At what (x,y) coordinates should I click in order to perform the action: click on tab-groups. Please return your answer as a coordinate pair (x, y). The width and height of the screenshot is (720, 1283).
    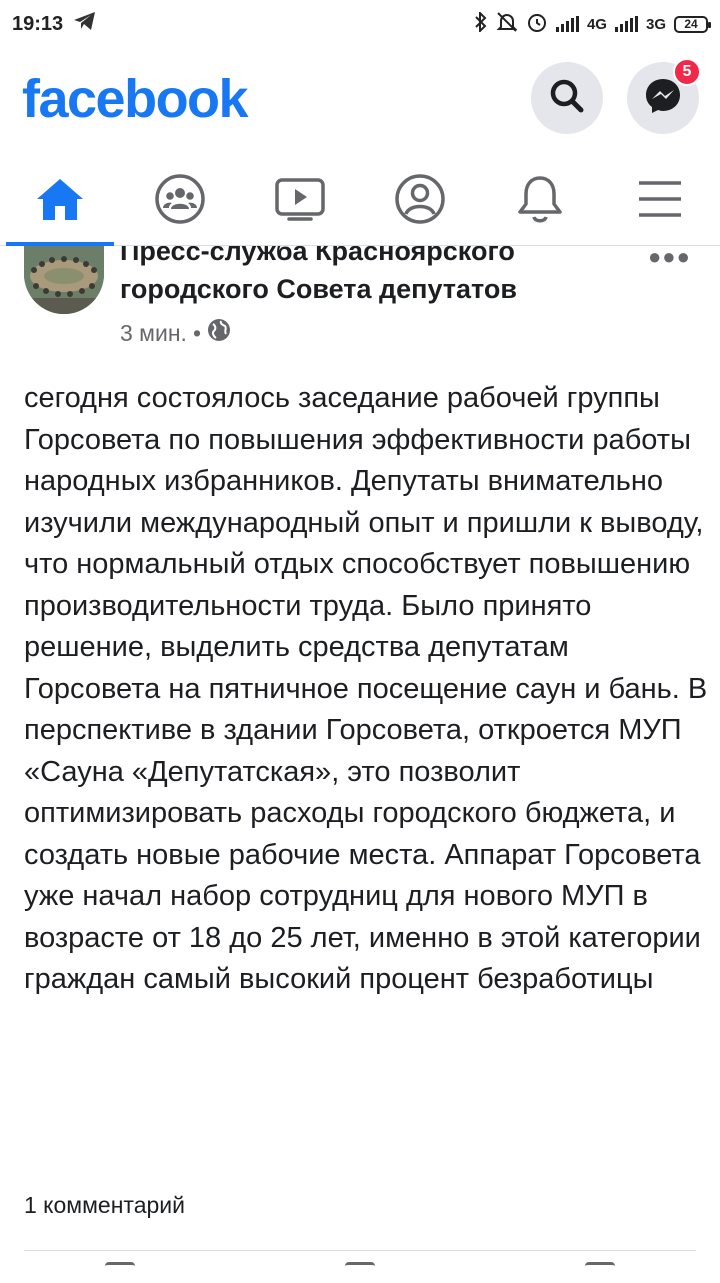
    Looking at the image, I should click on (180, 201).